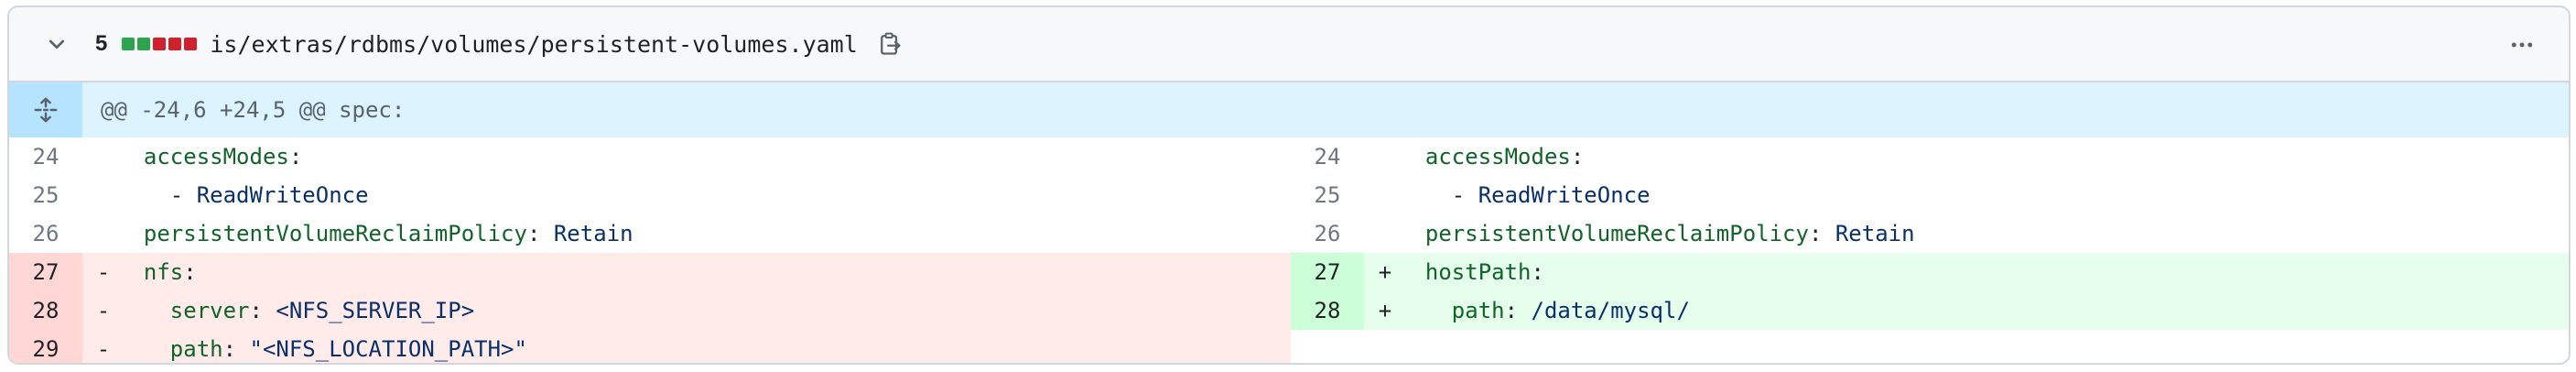  What do you see at coordinates (1930, 272) in the screenshot?
I see `added-line: 27 + hostPath:` at bounding box center [1930, 272].